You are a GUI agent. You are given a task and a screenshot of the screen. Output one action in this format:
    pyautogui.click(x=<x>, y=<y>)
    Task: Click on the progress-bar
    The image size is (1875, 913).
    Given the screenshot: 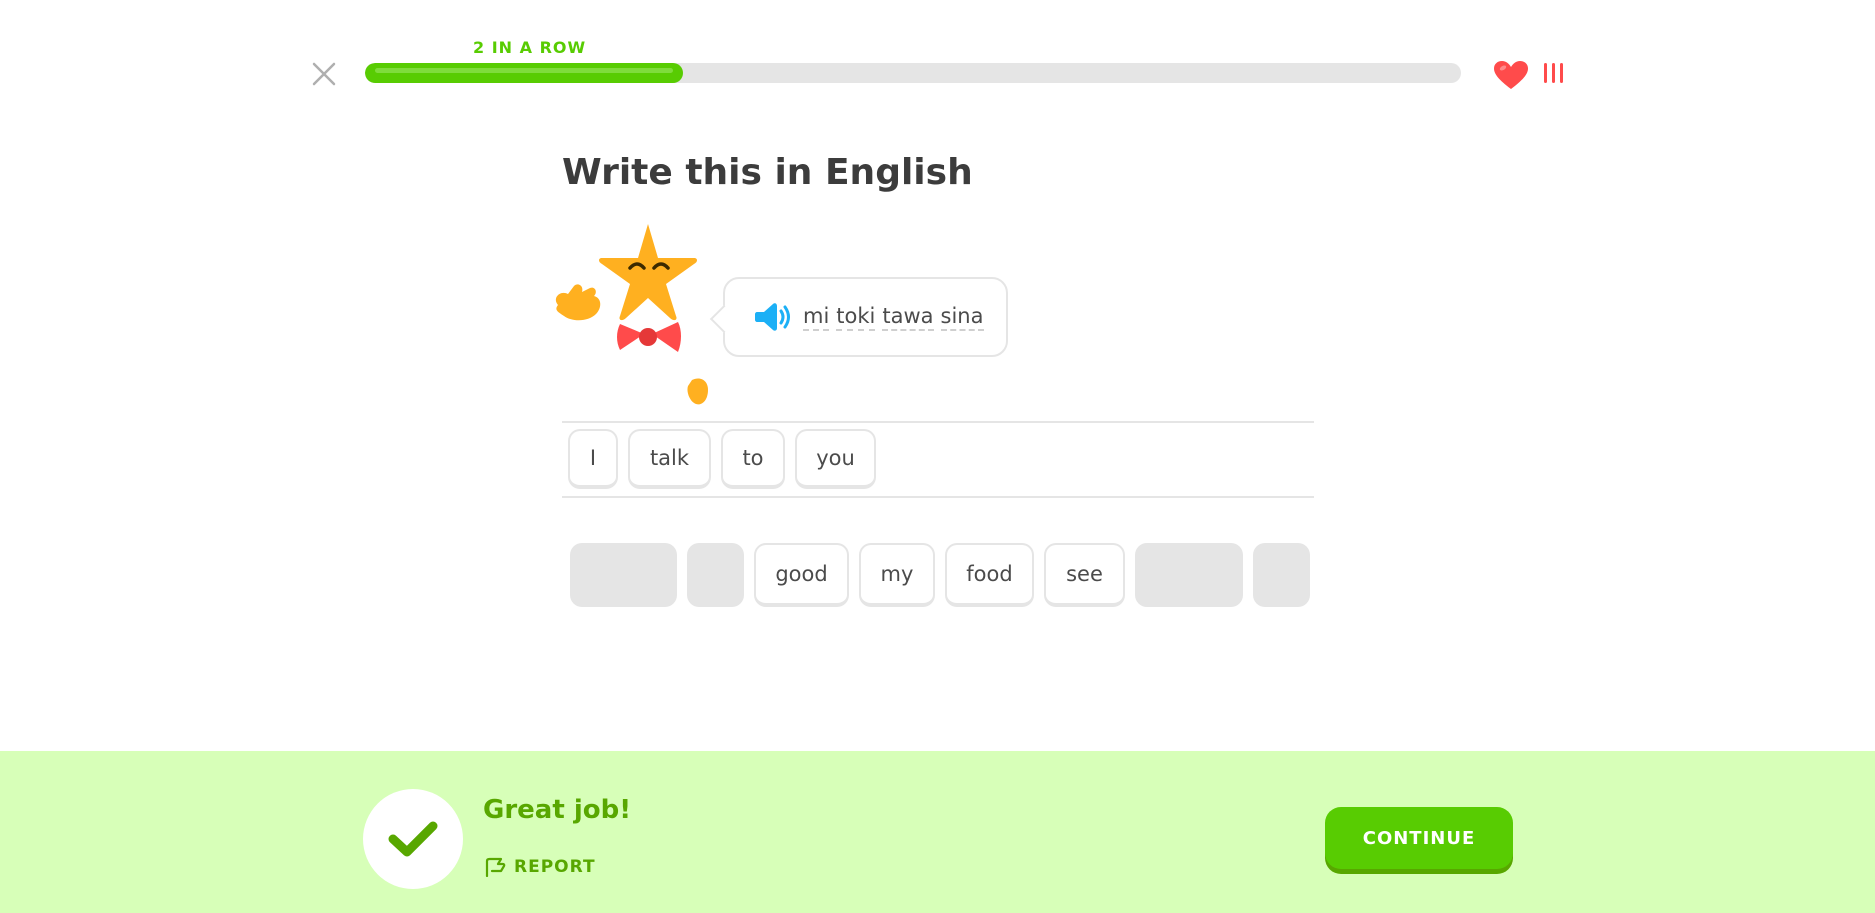 What is the action you would take?
    pyautogui.click(x=913, y=73)
    